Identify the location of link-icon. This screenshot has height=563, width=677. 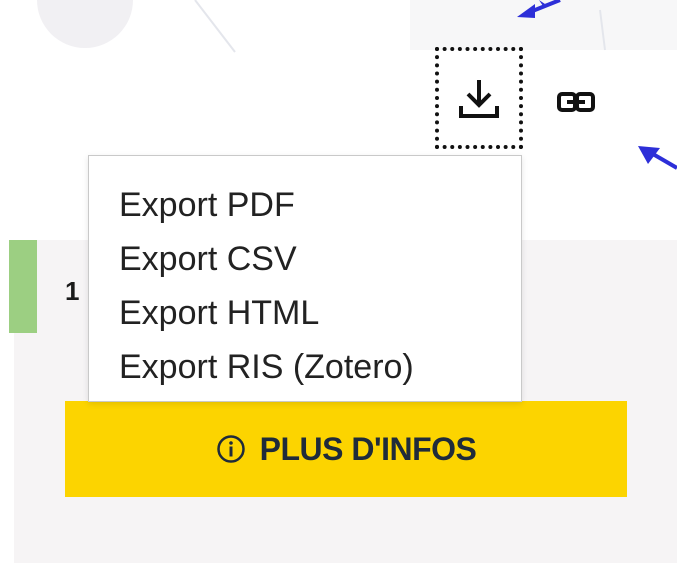
(576, 102).